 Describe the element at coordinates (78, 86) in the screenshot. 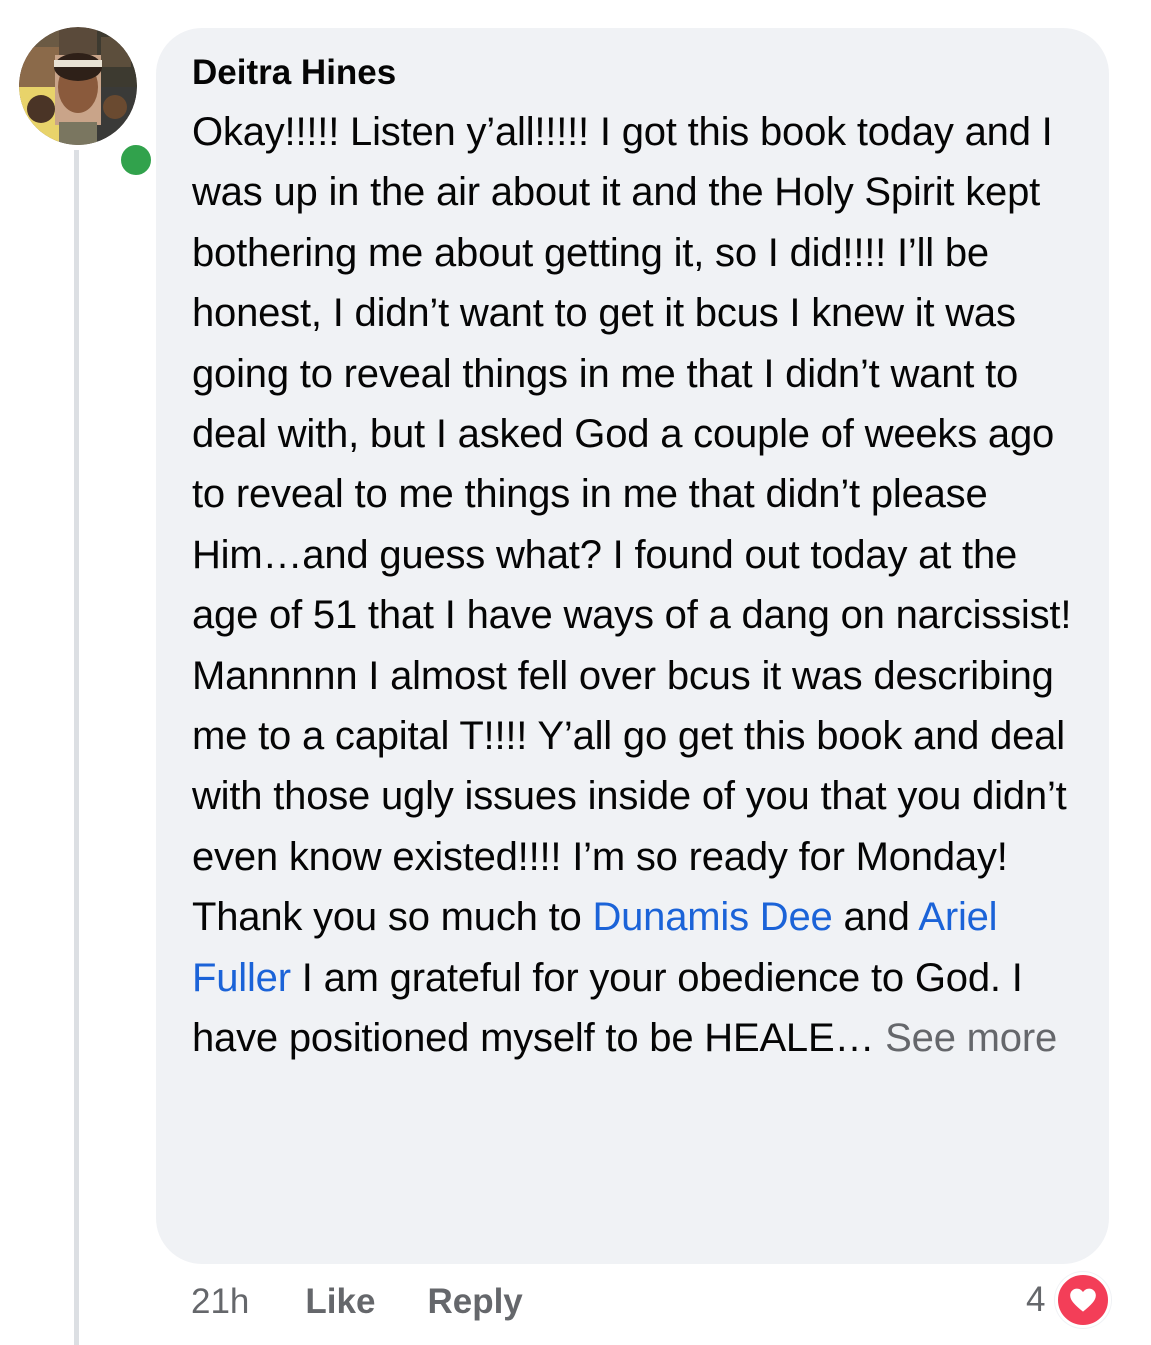

I see `avatar-image` at that location.